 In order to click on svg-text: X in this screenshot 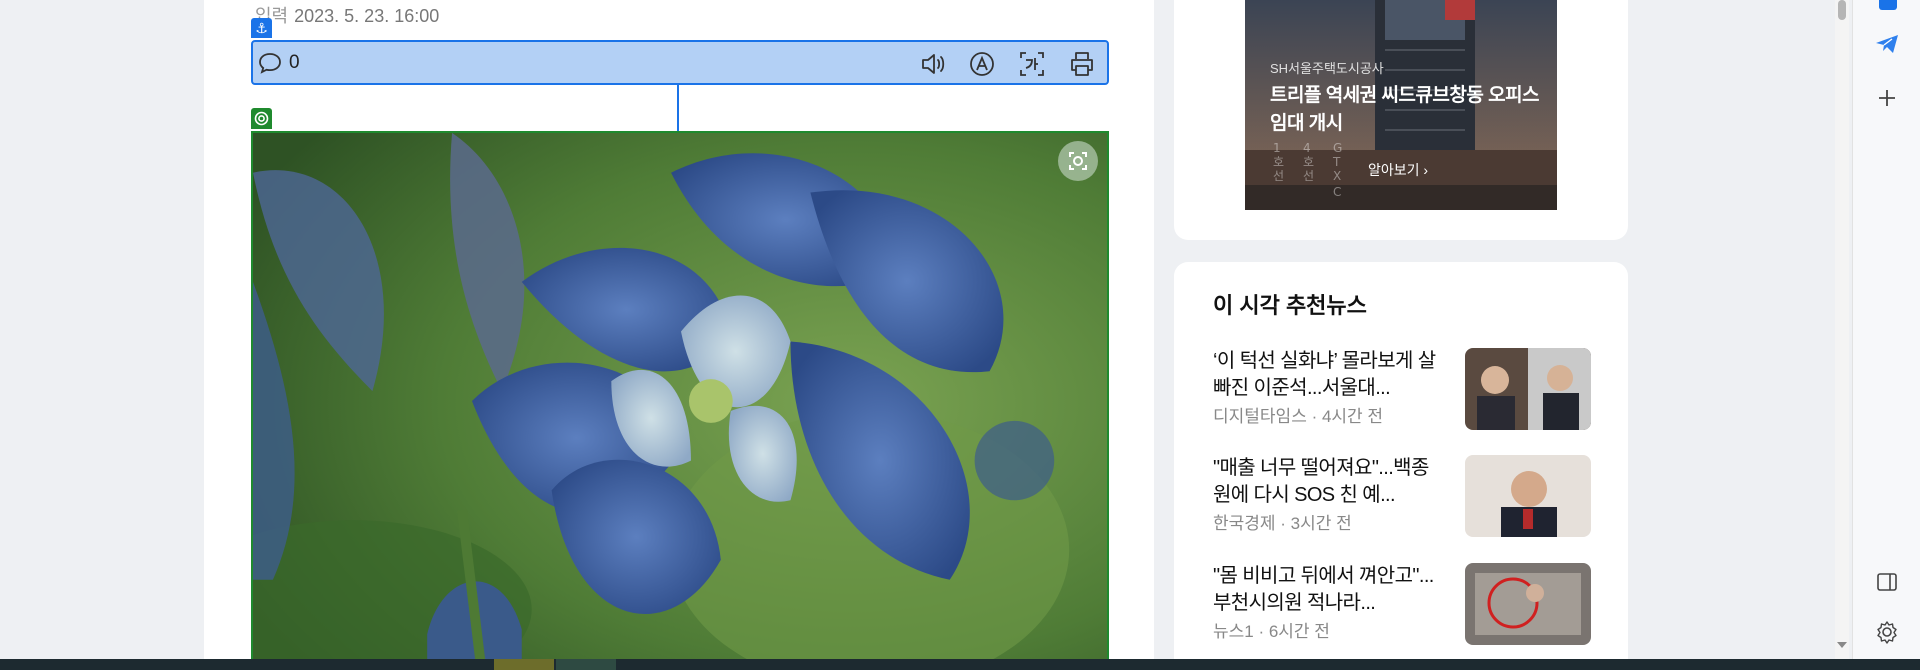, I will do `click(1337, 176)`.